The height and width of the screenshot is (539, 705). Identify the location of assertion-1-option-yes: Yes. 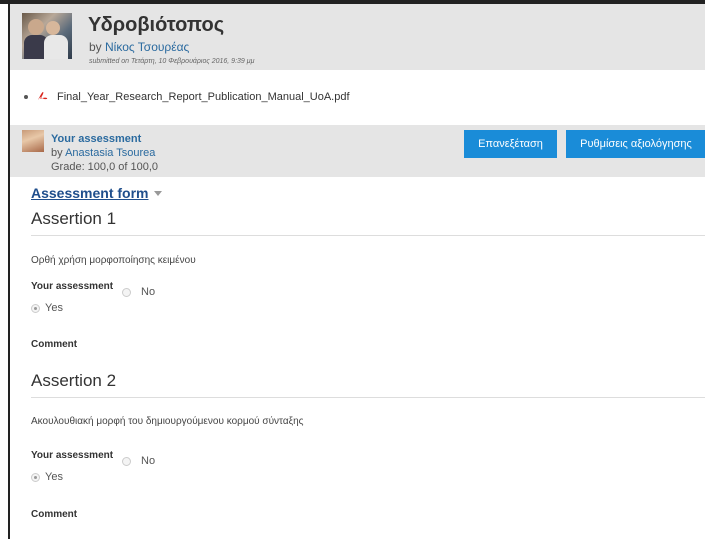
(54, 308).